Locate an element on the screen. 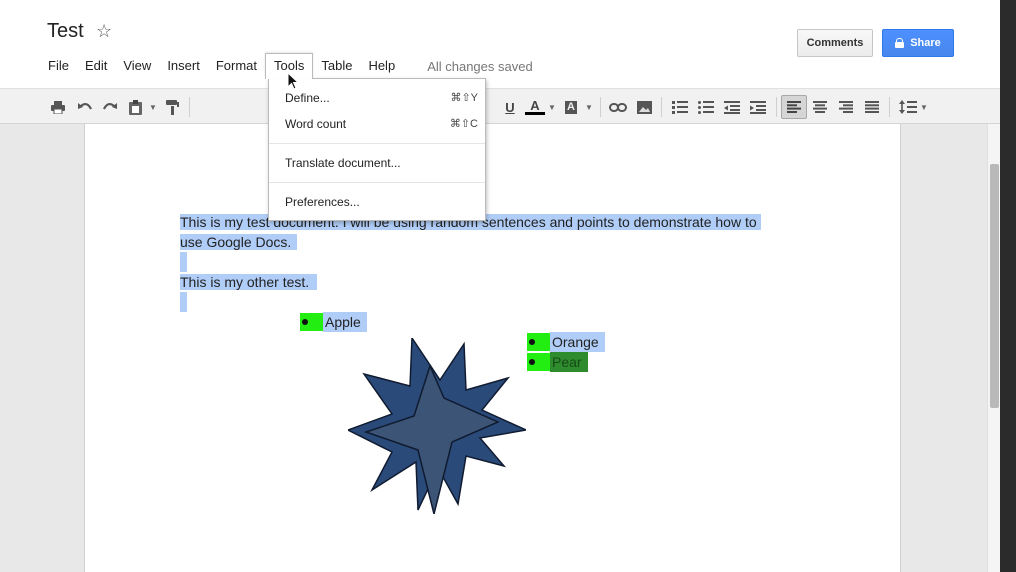 This screenshot has height=572, width=1016. menu-help: Help is located at coordinates (381, 66).